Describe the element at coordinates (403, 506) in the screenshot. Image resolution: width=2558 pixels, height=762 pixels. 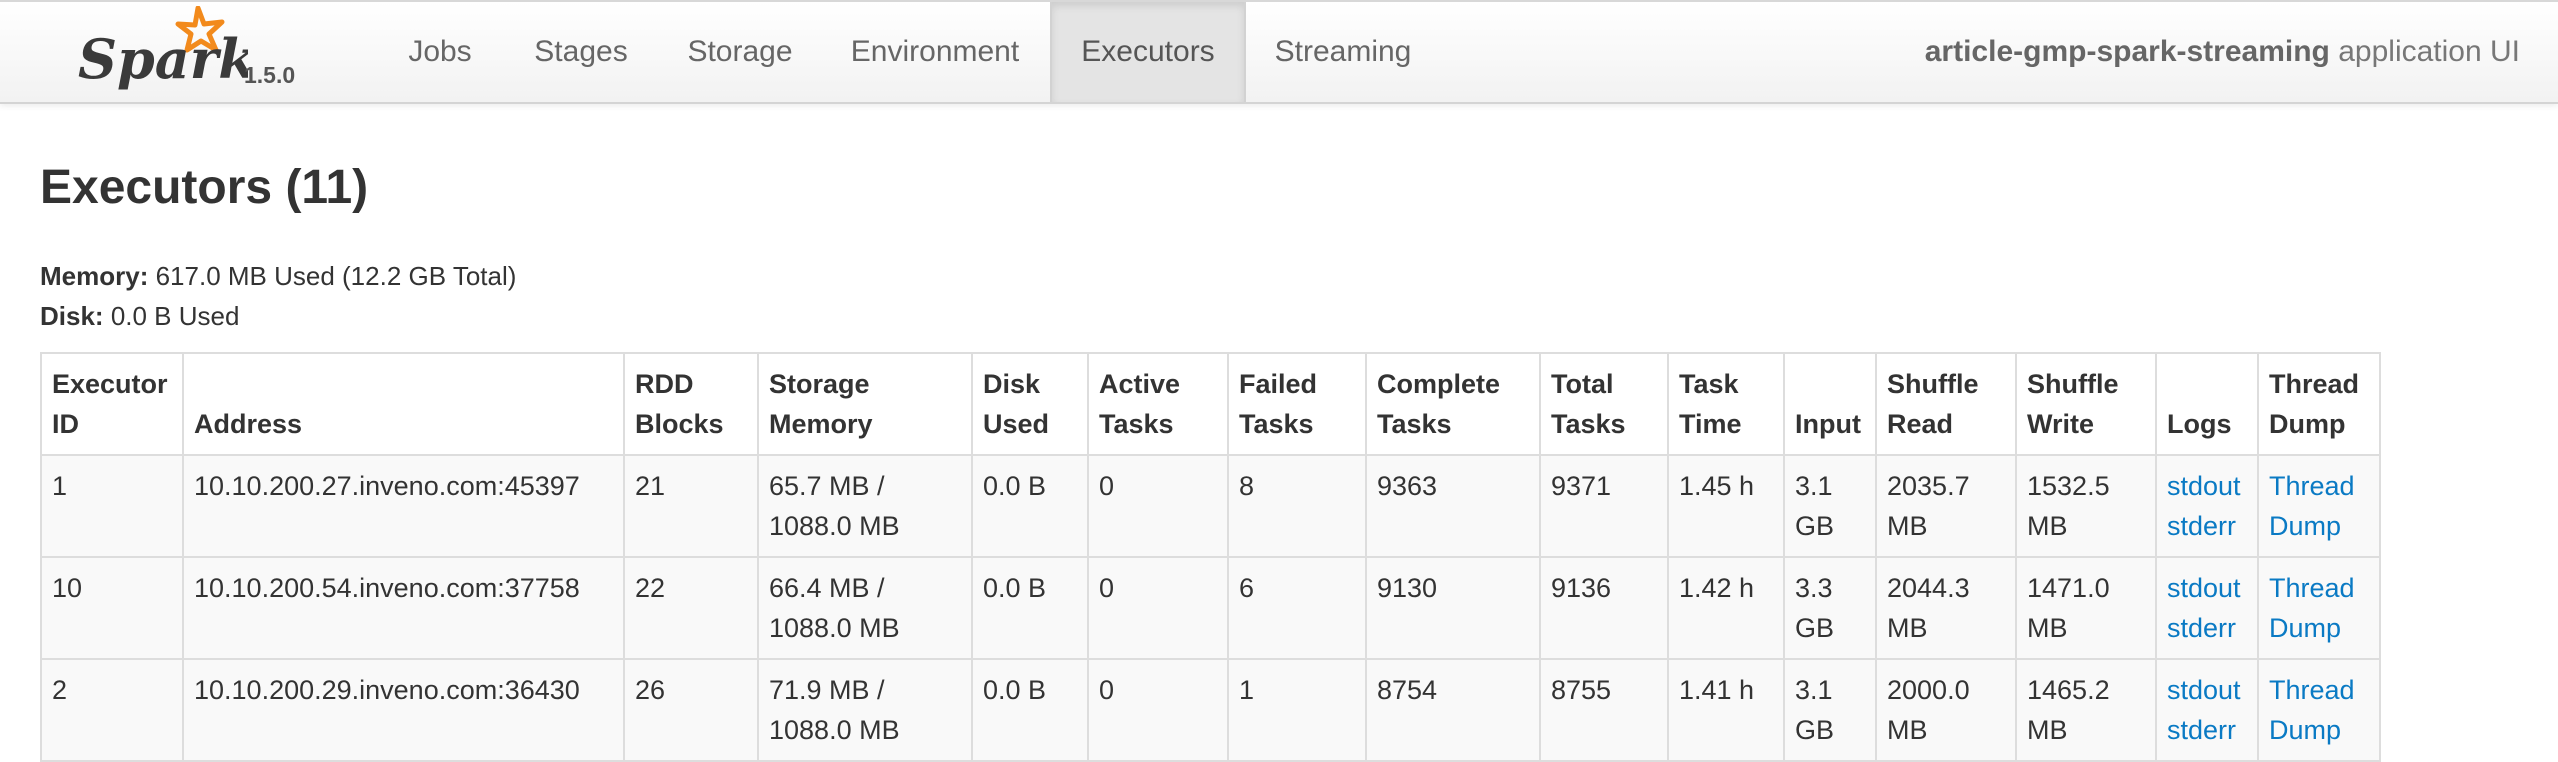
I see `address-cell: 10.10.200.27.inveno.com:45397` at that location.